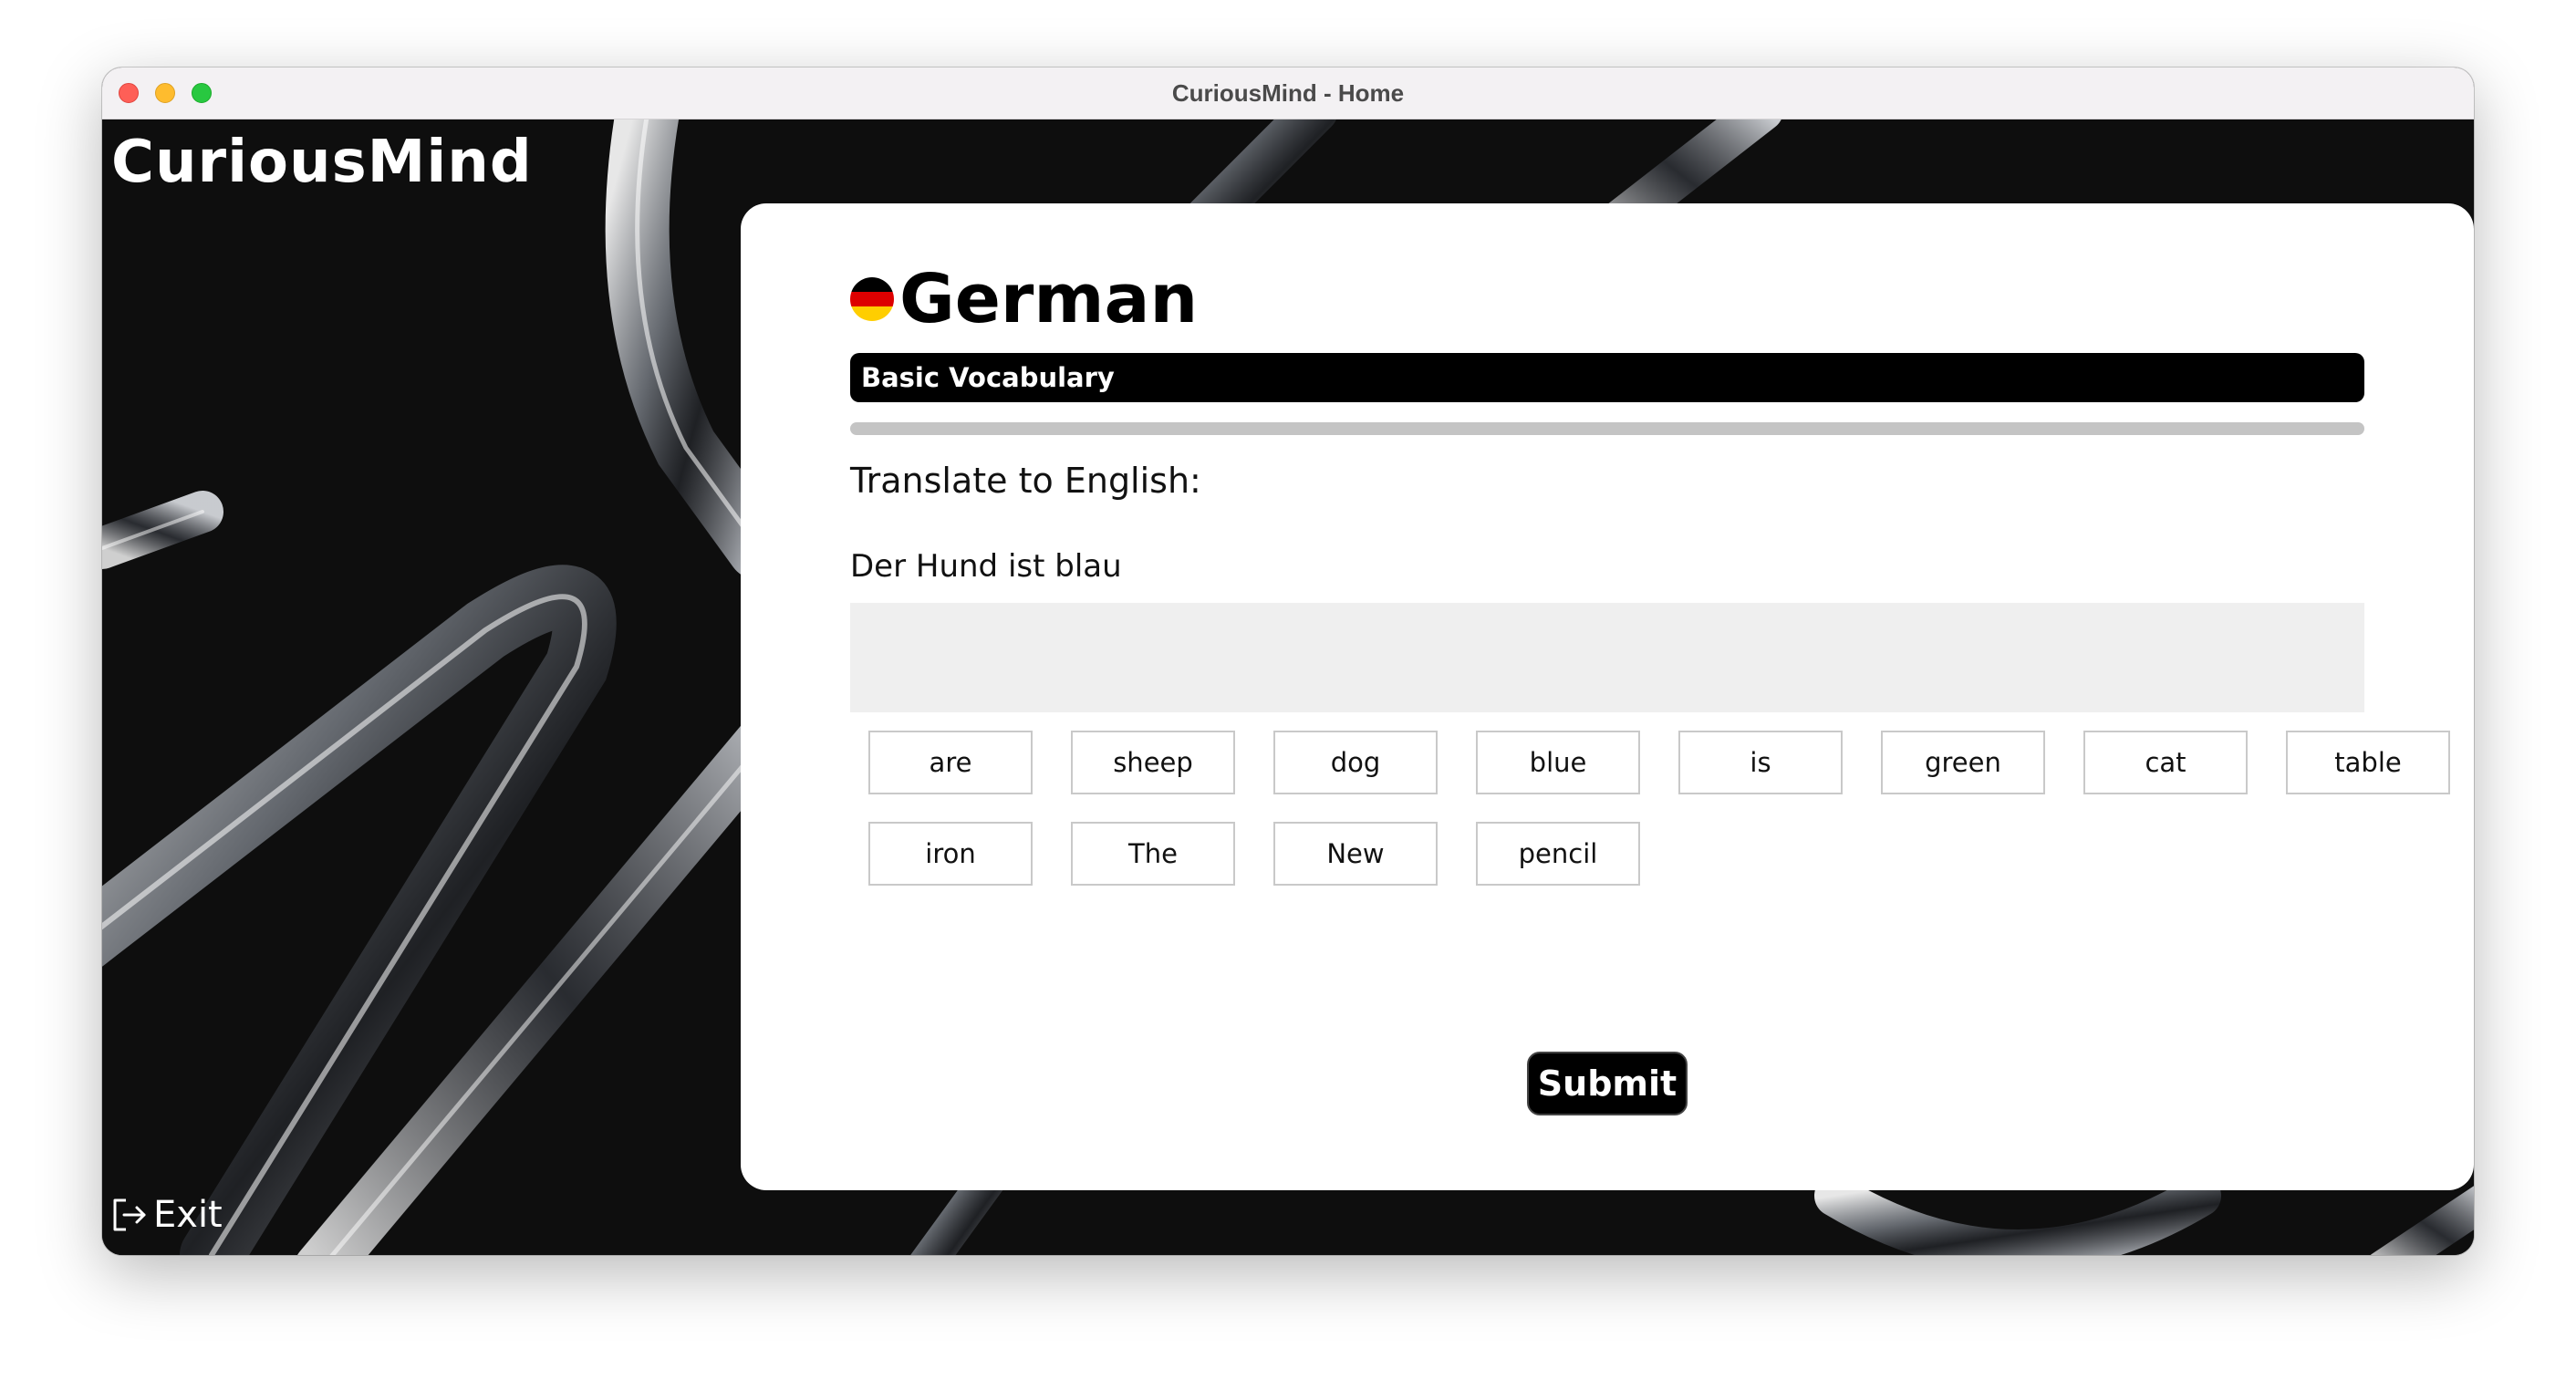 Image resolution: width=2576 pixels, height=1390 pixels. What do you see at coordinates (986, 566) in the screenshot?
I see `source-sentence: Der Hund ist blau` at bounding box center [986, 566].